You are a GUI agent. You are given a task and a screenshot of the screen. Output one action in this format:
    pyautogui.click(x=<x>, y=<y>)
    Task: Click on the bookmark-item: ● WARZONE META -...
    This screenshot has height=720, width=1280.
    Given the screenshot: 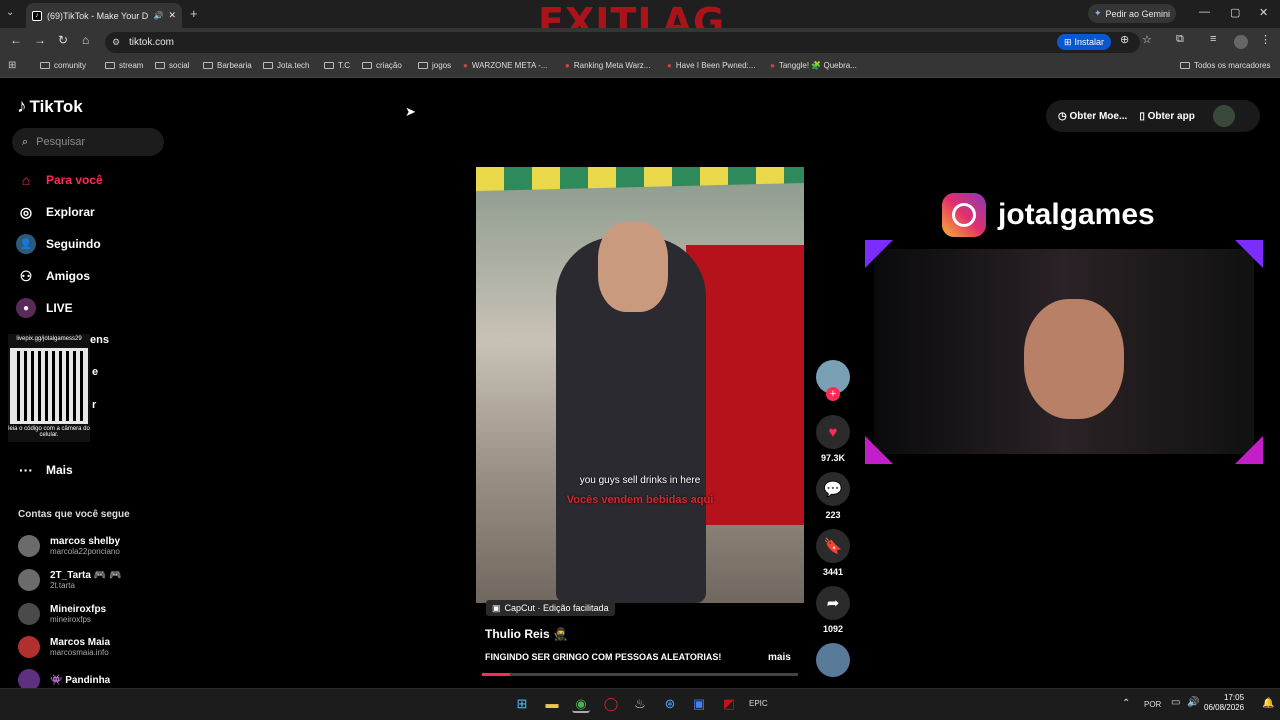 What is the action you would take?
    pyautogui.click(x=505, y=65)
    